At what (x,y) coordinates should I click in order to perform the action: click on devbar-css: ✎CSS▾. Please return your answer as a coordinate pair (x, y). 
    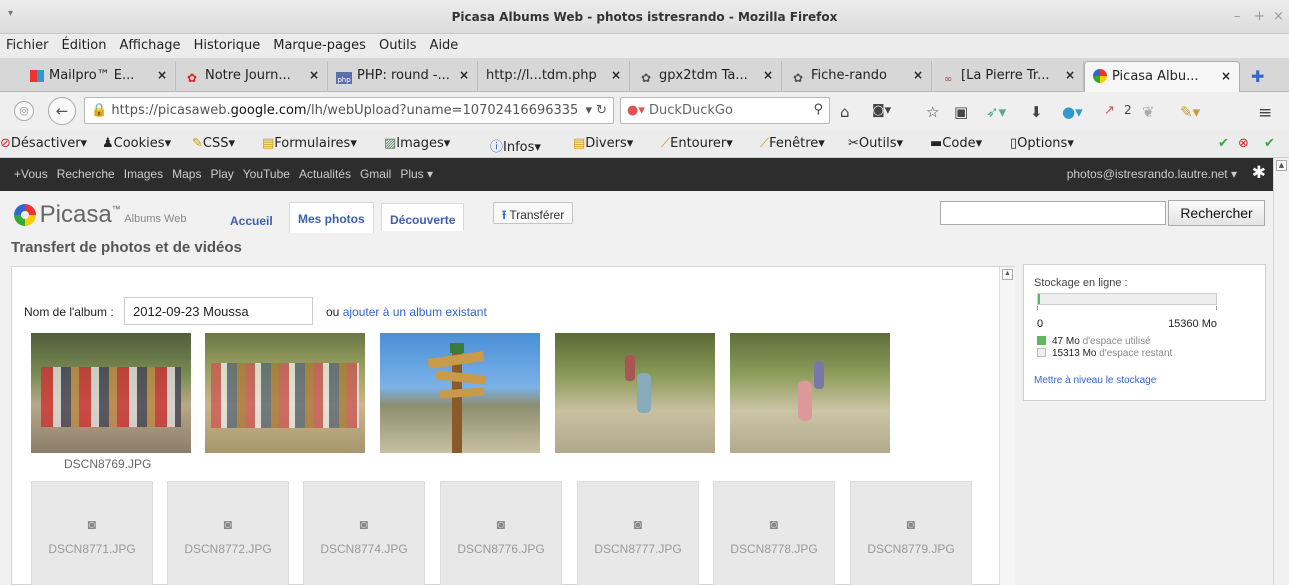
    Looking at the image, I should click on (213, 143).